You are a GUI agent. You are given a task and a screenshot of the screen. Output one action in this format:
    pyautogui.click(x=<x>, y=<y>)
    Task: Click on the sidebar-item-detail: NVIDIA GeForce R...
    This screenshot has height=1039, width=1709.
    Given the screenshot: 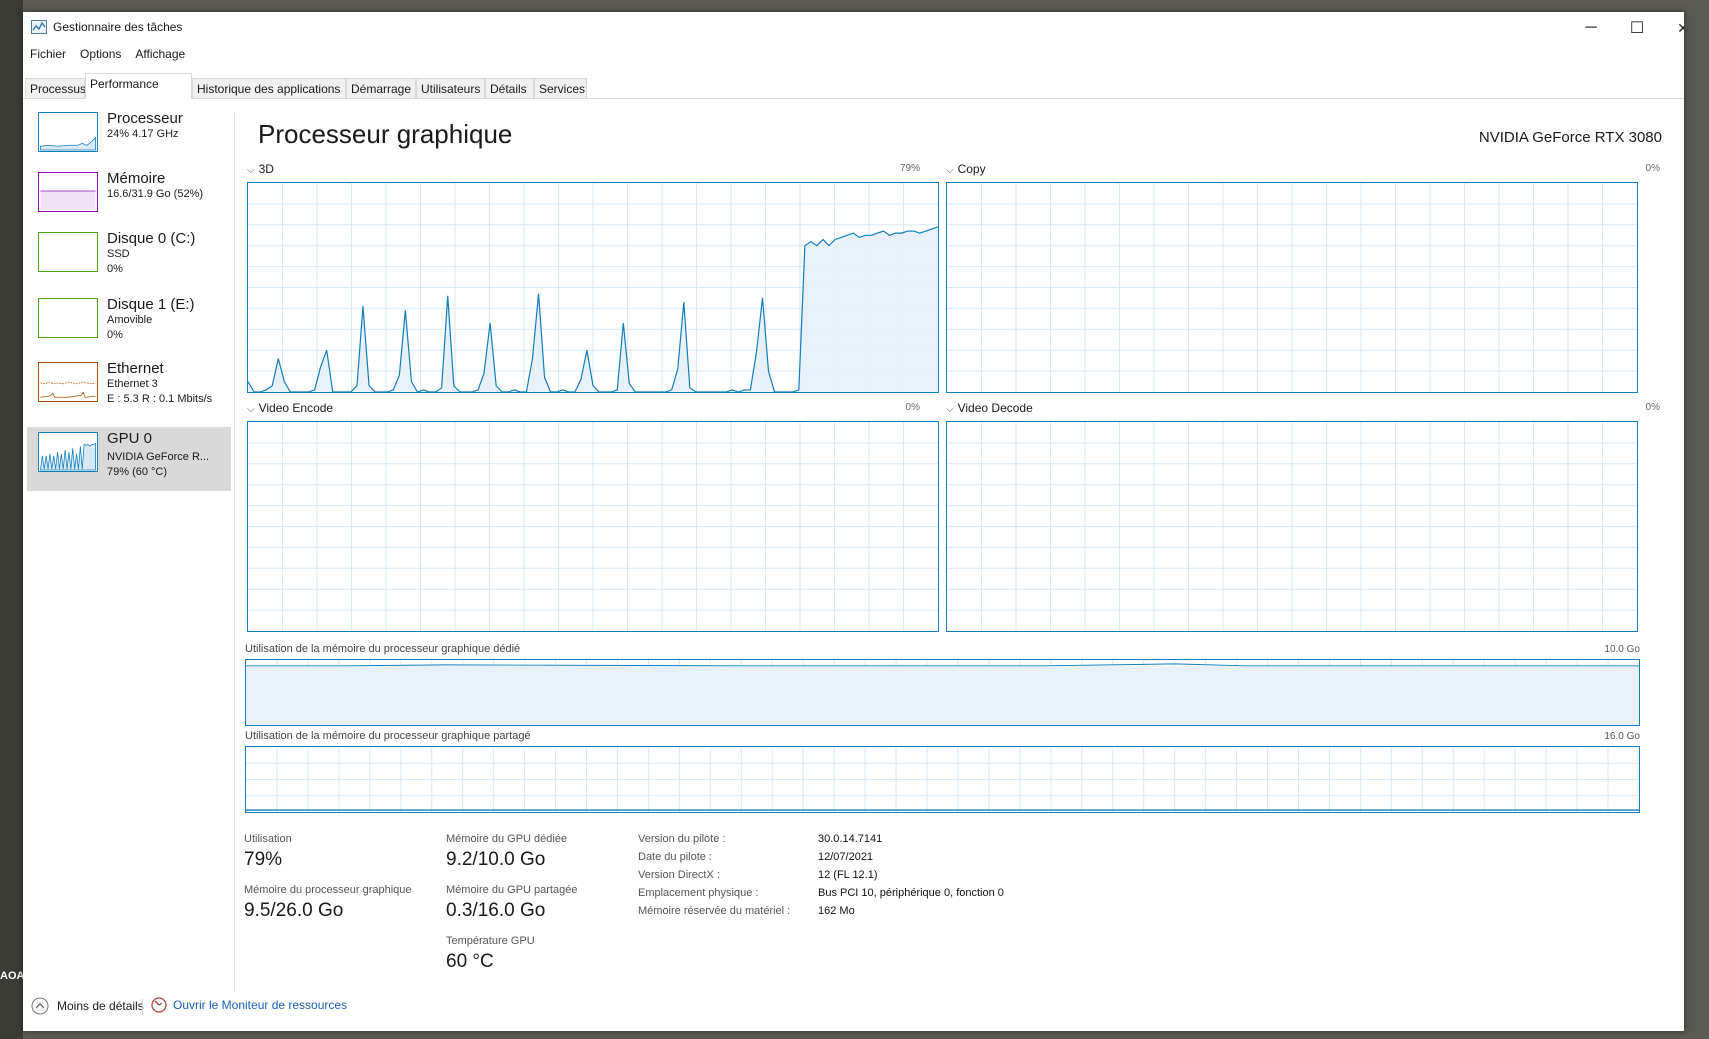 What is the action you would take?
    pyautogui.click(x=158, y=457)
    